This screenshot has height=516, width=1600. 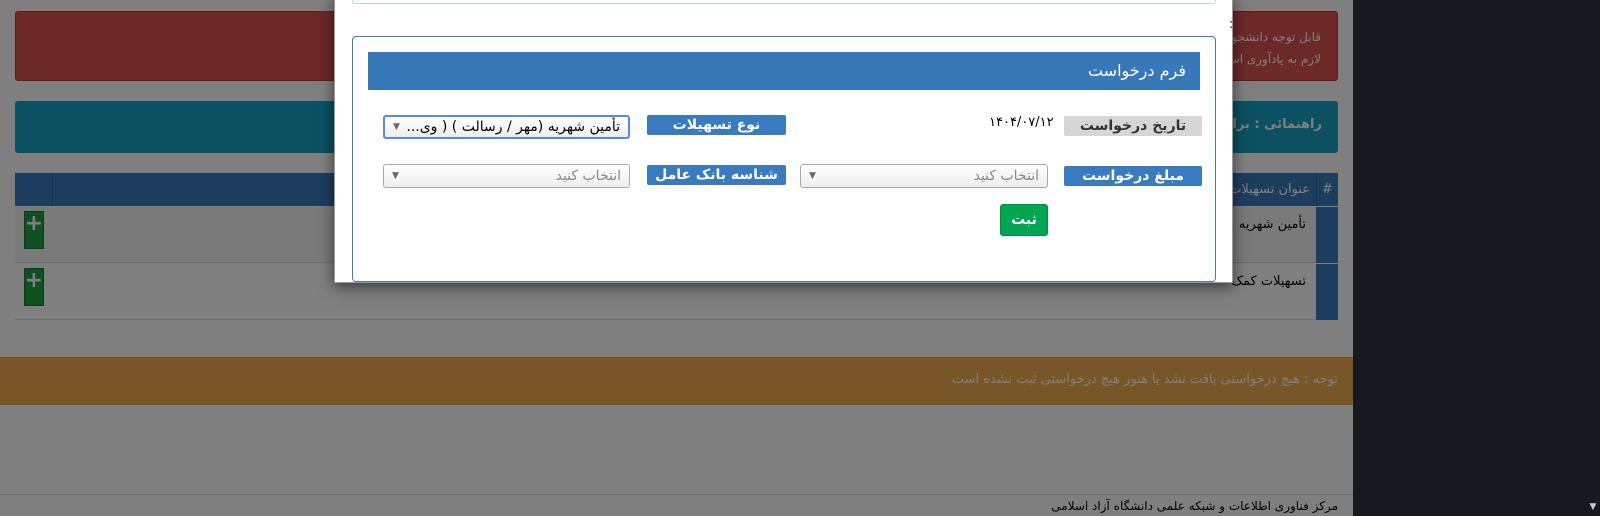 What do you see at coordinates (784, 2) in the screenshot?
I see `modal-top-box` at bounding box center [784, 2].